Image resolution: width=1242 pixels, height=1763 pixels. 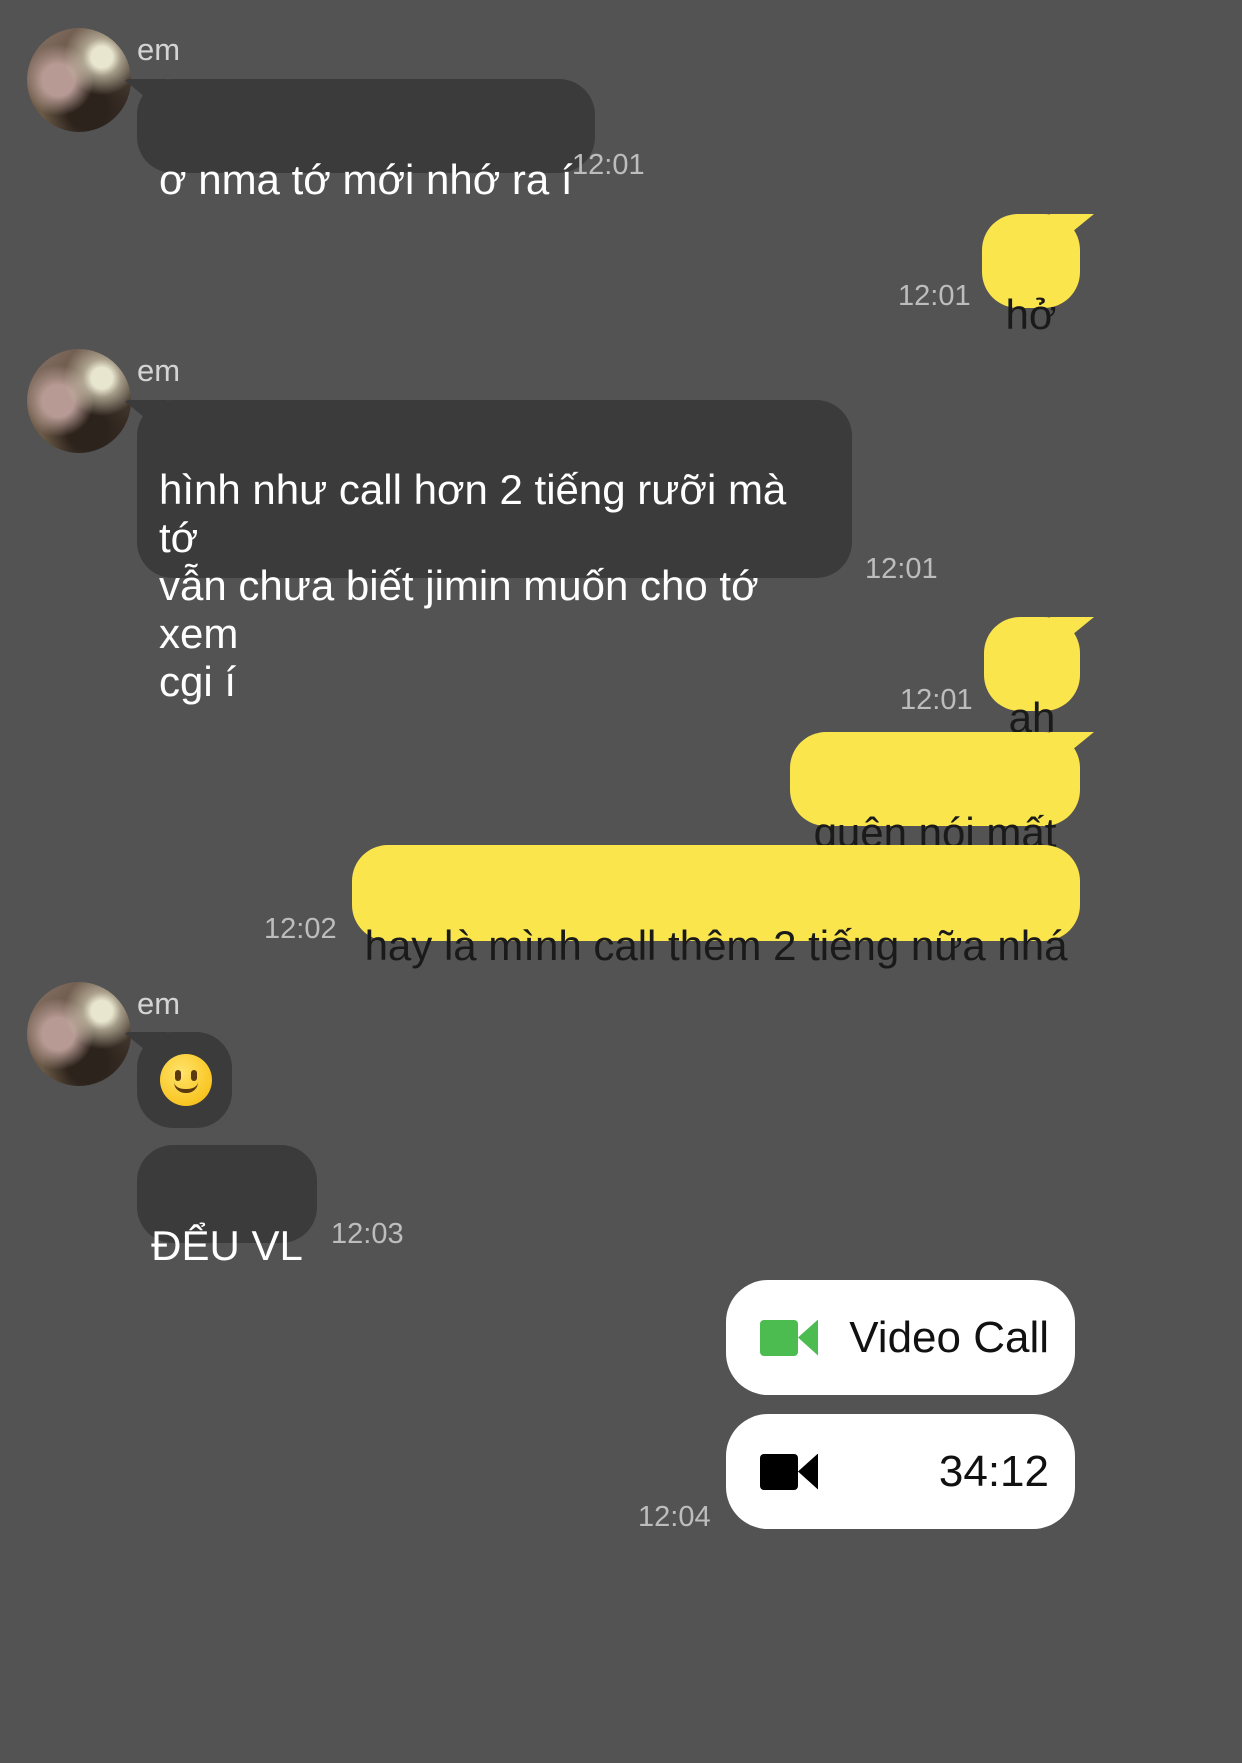 I want to click on message-time: 12:04, so click(x=674, y=1517).